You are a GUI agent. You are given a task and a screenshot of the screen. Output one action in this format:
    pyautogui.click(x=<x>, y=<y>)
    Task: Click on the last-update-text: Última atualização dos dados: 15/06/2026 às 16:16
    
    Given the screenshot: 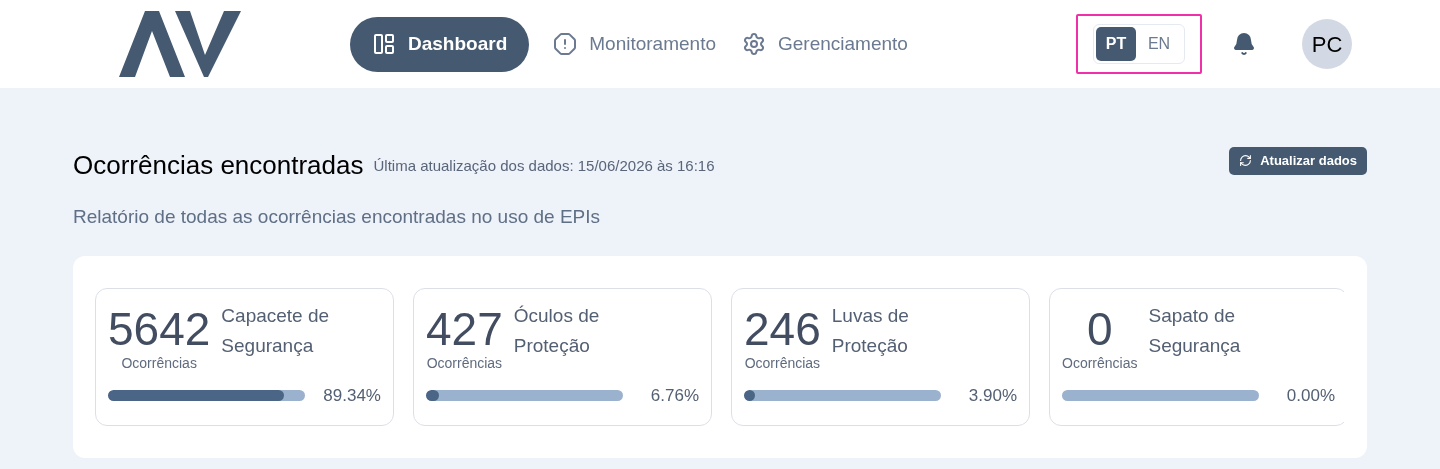 What is the action you would take?
    pyautogui.click(x=544, y=166)
    